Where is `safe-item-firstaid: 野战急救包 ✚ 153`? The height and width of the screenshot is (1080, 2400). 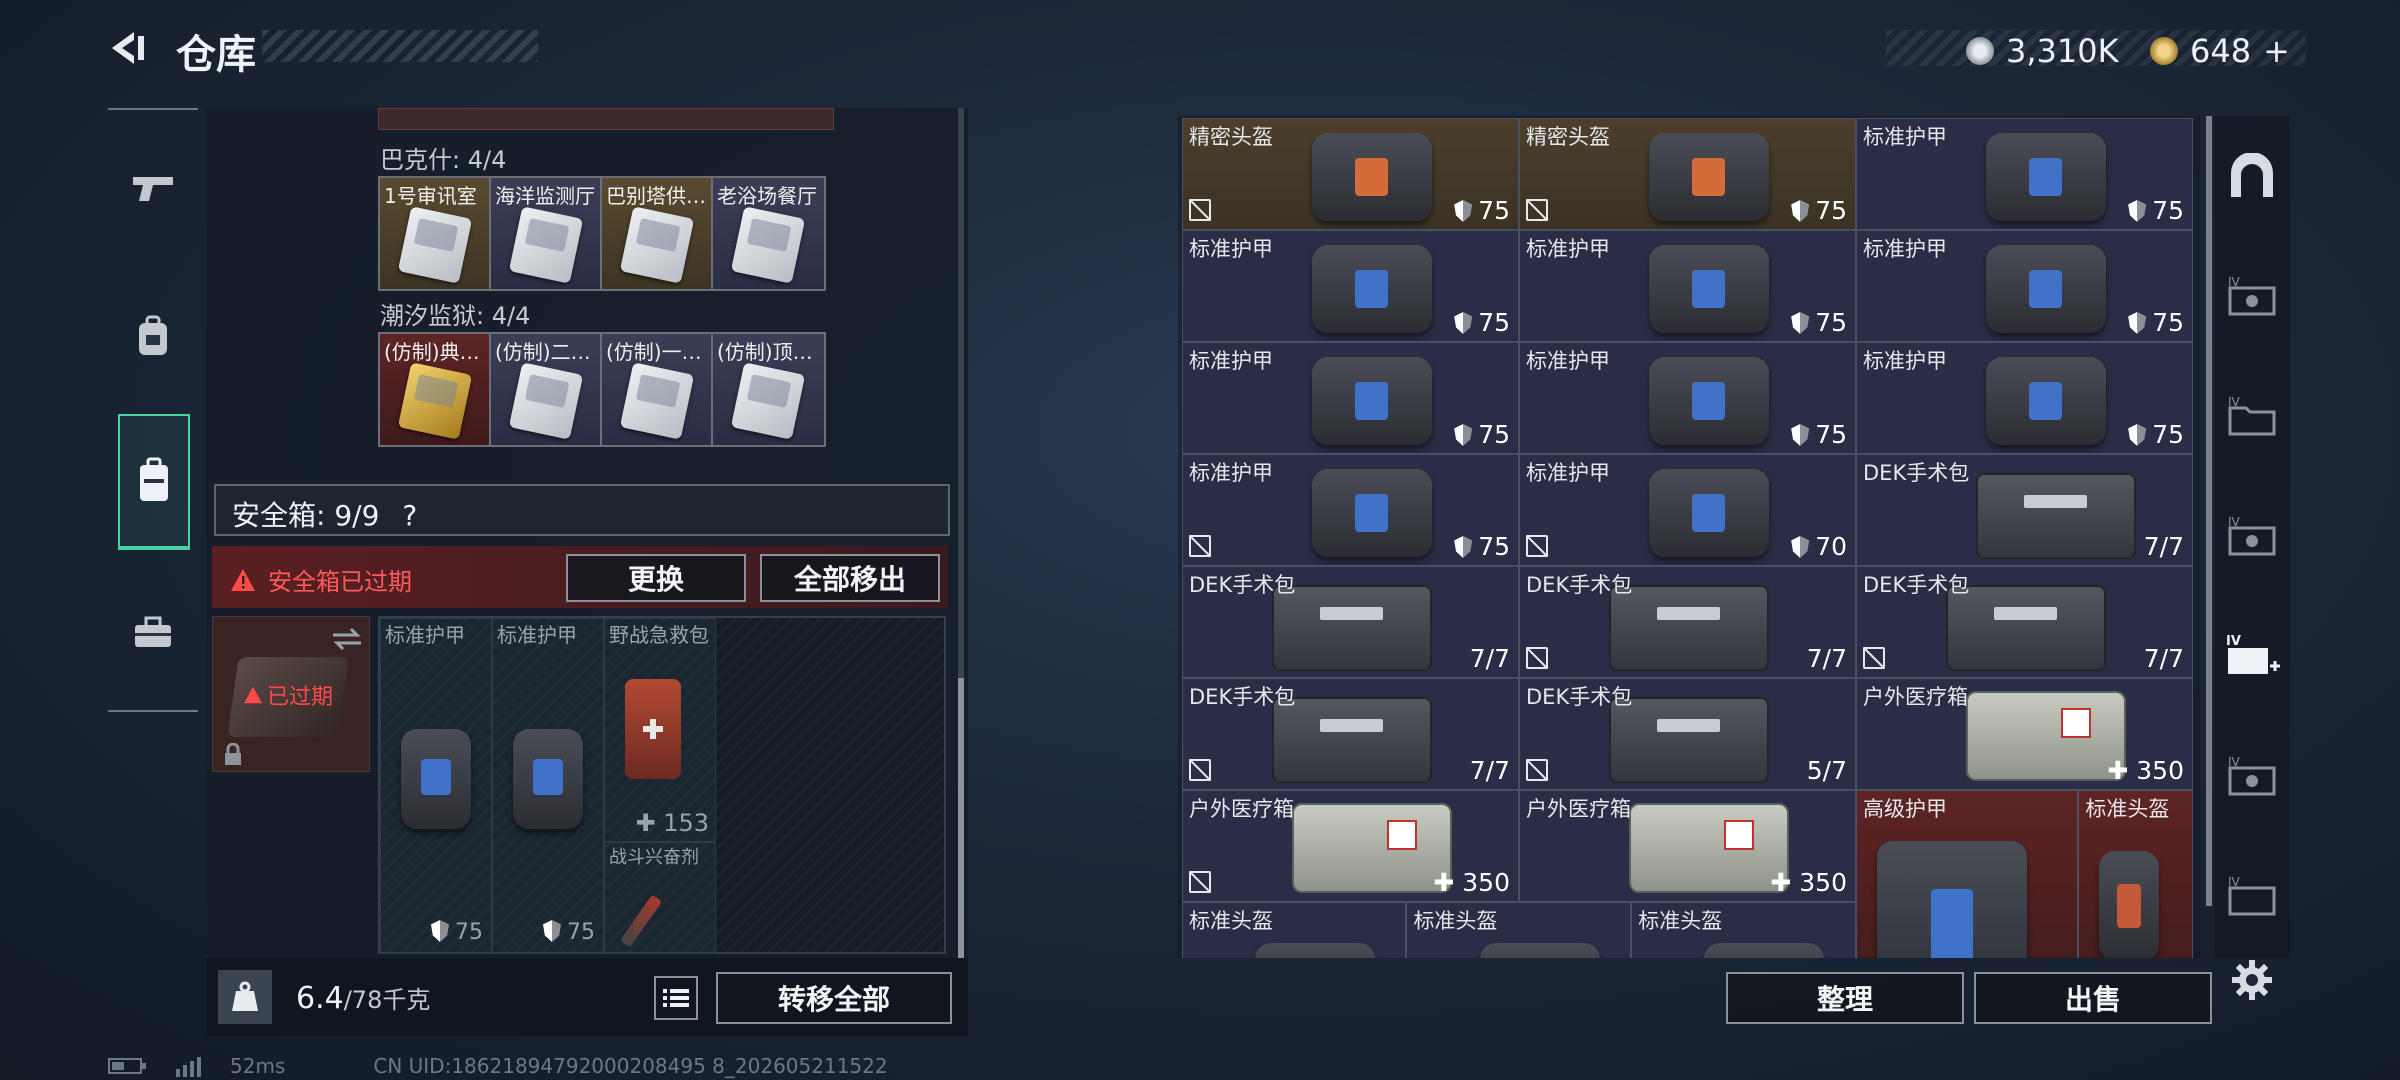
safe-item-firstaid: 野战急救包 ✚ 153 is located at coordinates (660, 730).